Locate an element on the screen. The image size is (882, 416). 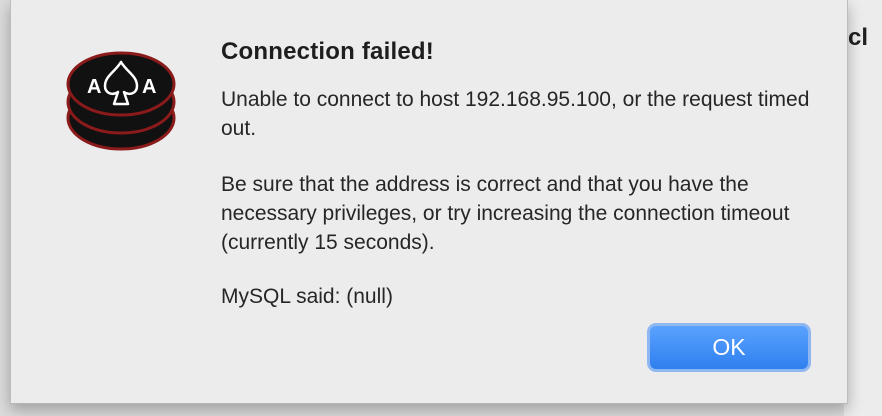
chip-letter-left: A is located at coordinates (94, 87).